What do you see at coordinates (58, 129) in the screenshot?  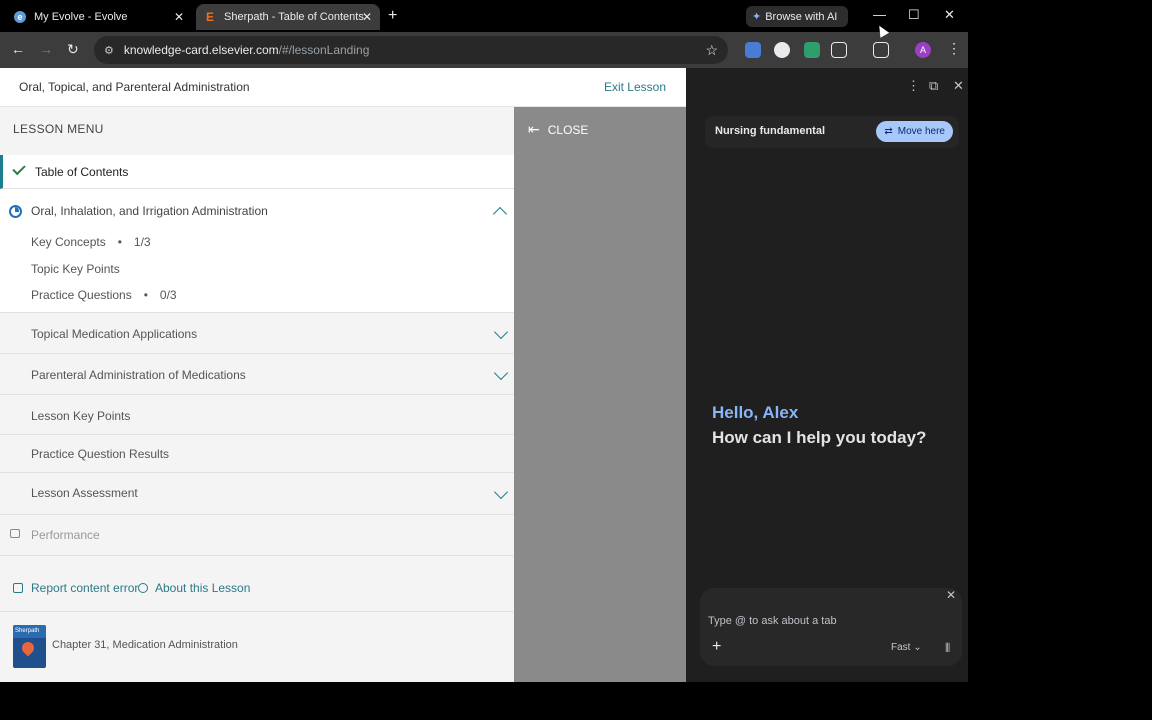 I see `lesson-menu-title: LESSON MENU` at bounding box center [58, 129].